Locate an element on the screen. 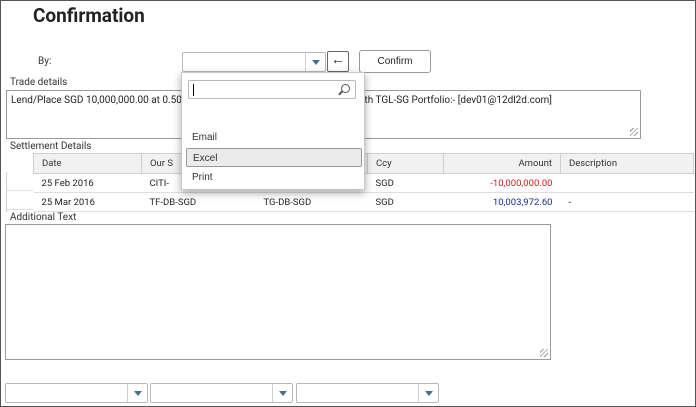  trade-details-label: Trade details is located at coordinates (39, 82).